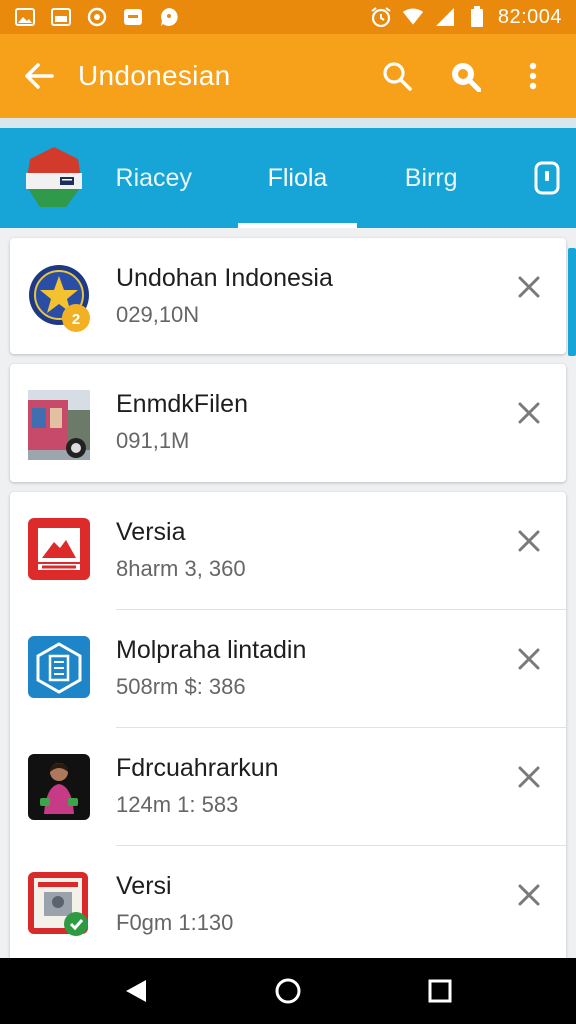 This screenshot has width=576, height=1024. I want to click on phone-icon, so click(547, 178).